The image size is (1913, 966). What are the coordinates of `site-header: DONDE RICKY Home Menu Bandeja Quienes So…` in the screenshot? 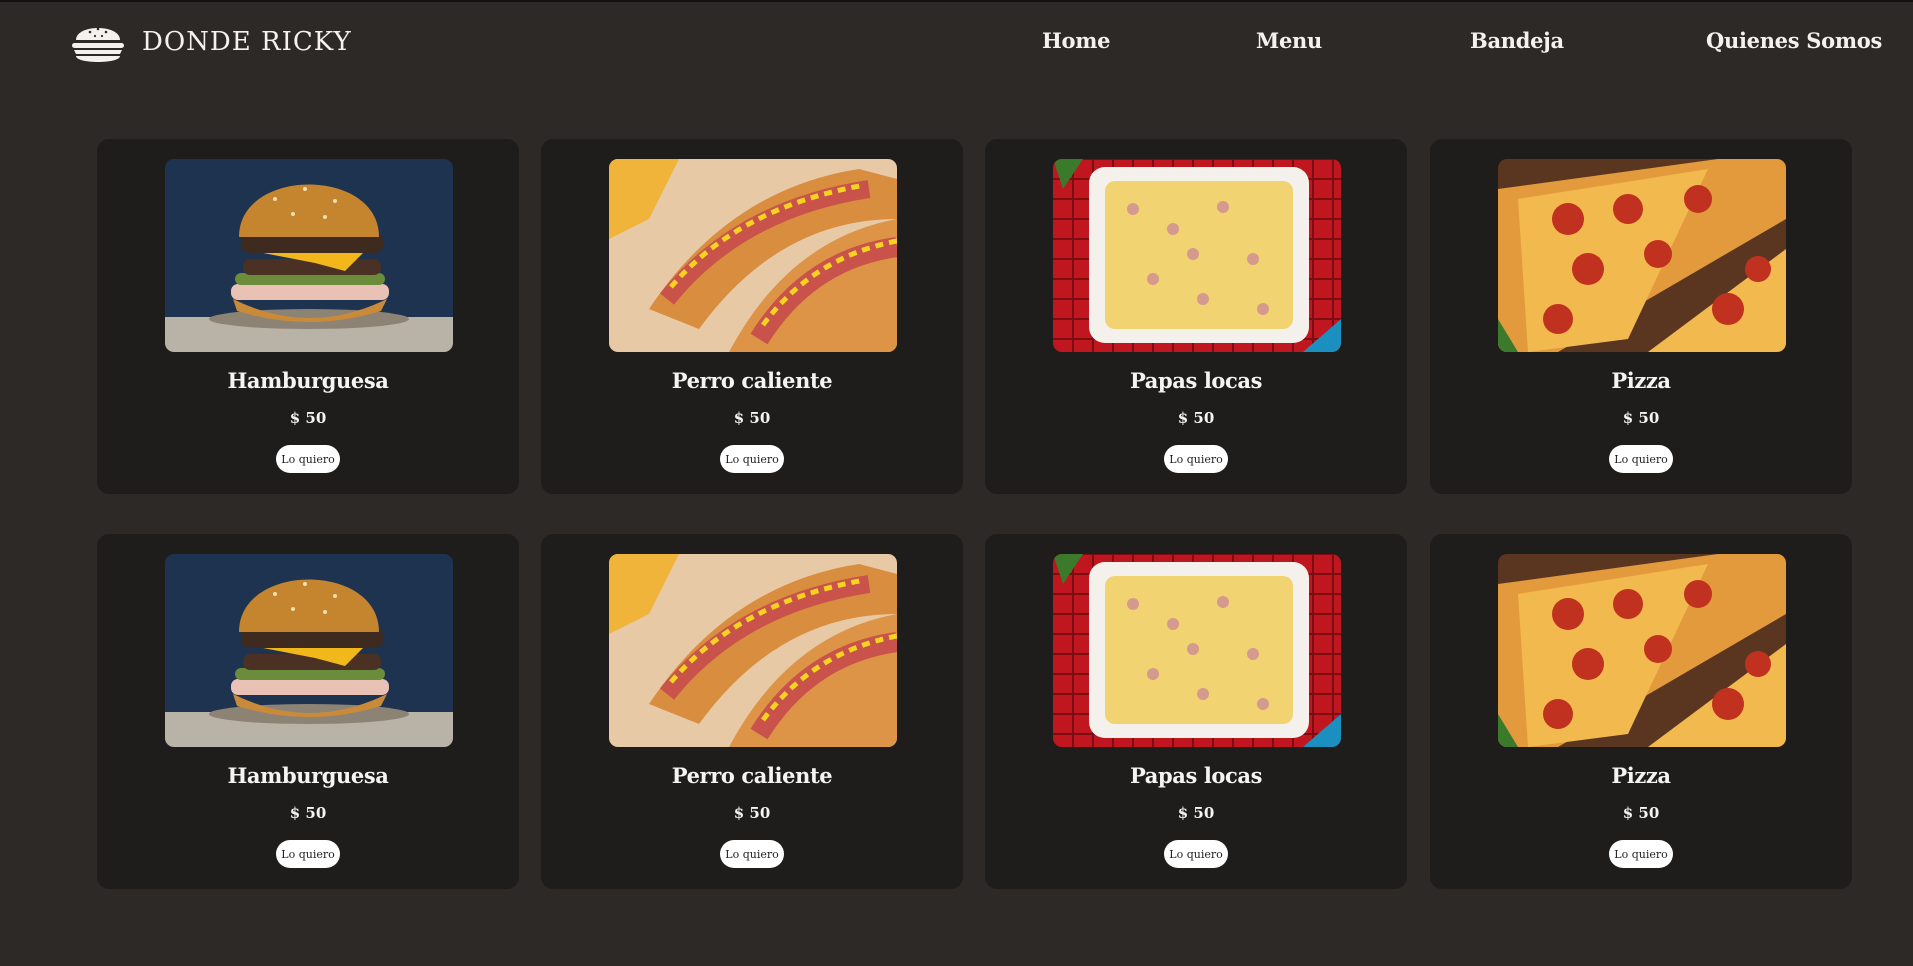 It's located at (956, 42).